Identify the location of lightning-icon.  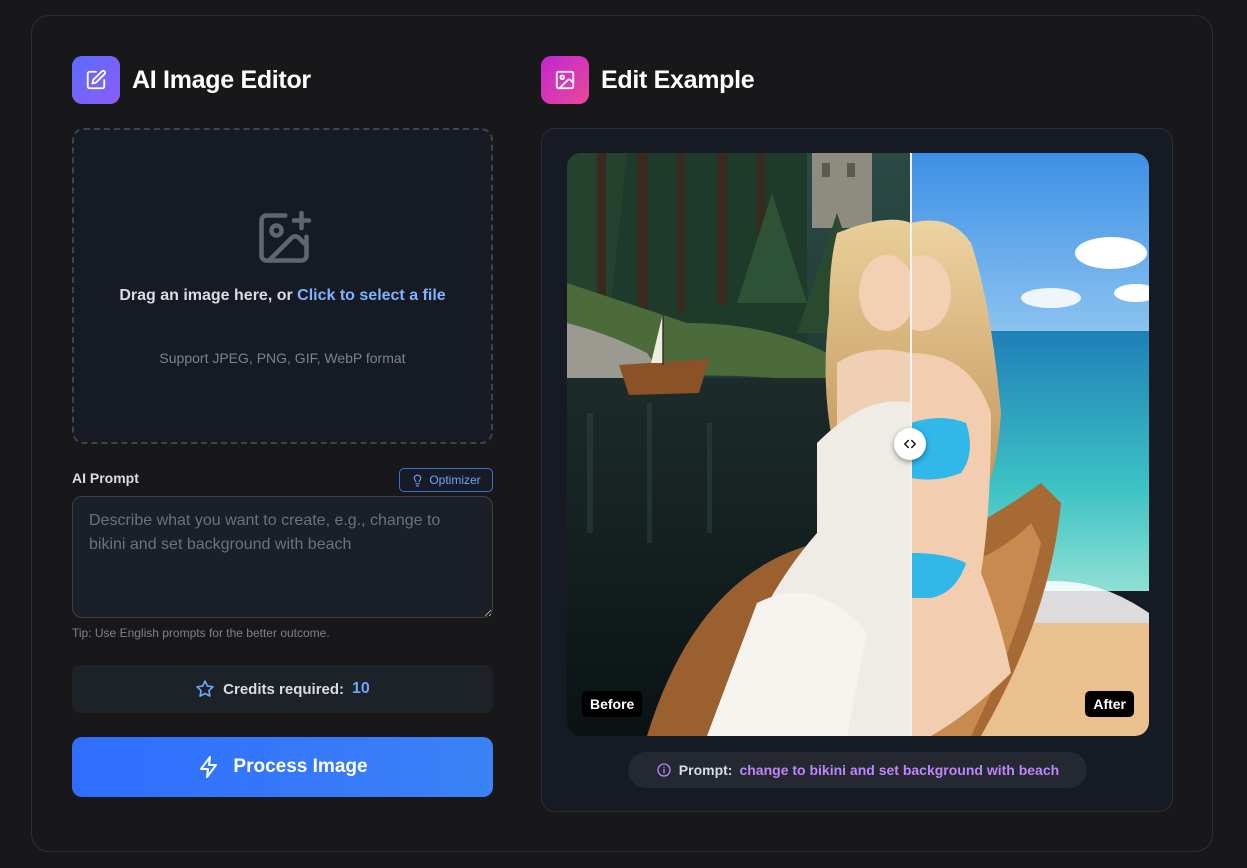
(209, 767).